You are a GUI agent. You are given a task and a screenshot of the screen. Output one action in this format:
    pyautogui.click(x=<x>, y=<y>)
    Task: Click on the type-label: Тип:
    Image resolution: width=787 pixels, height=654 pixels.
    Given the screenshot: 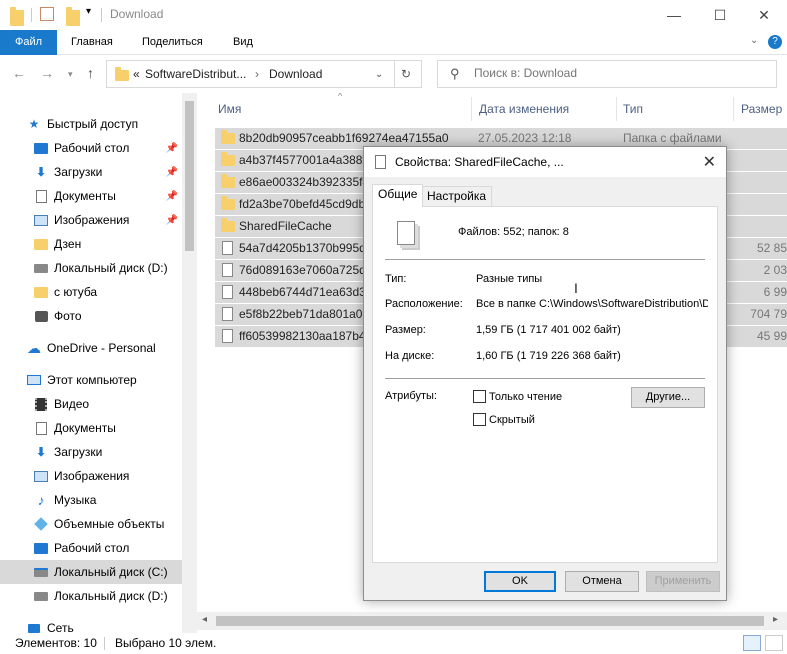 What is the action you would take?
    pyautogui.click(x=396, y=279)
    